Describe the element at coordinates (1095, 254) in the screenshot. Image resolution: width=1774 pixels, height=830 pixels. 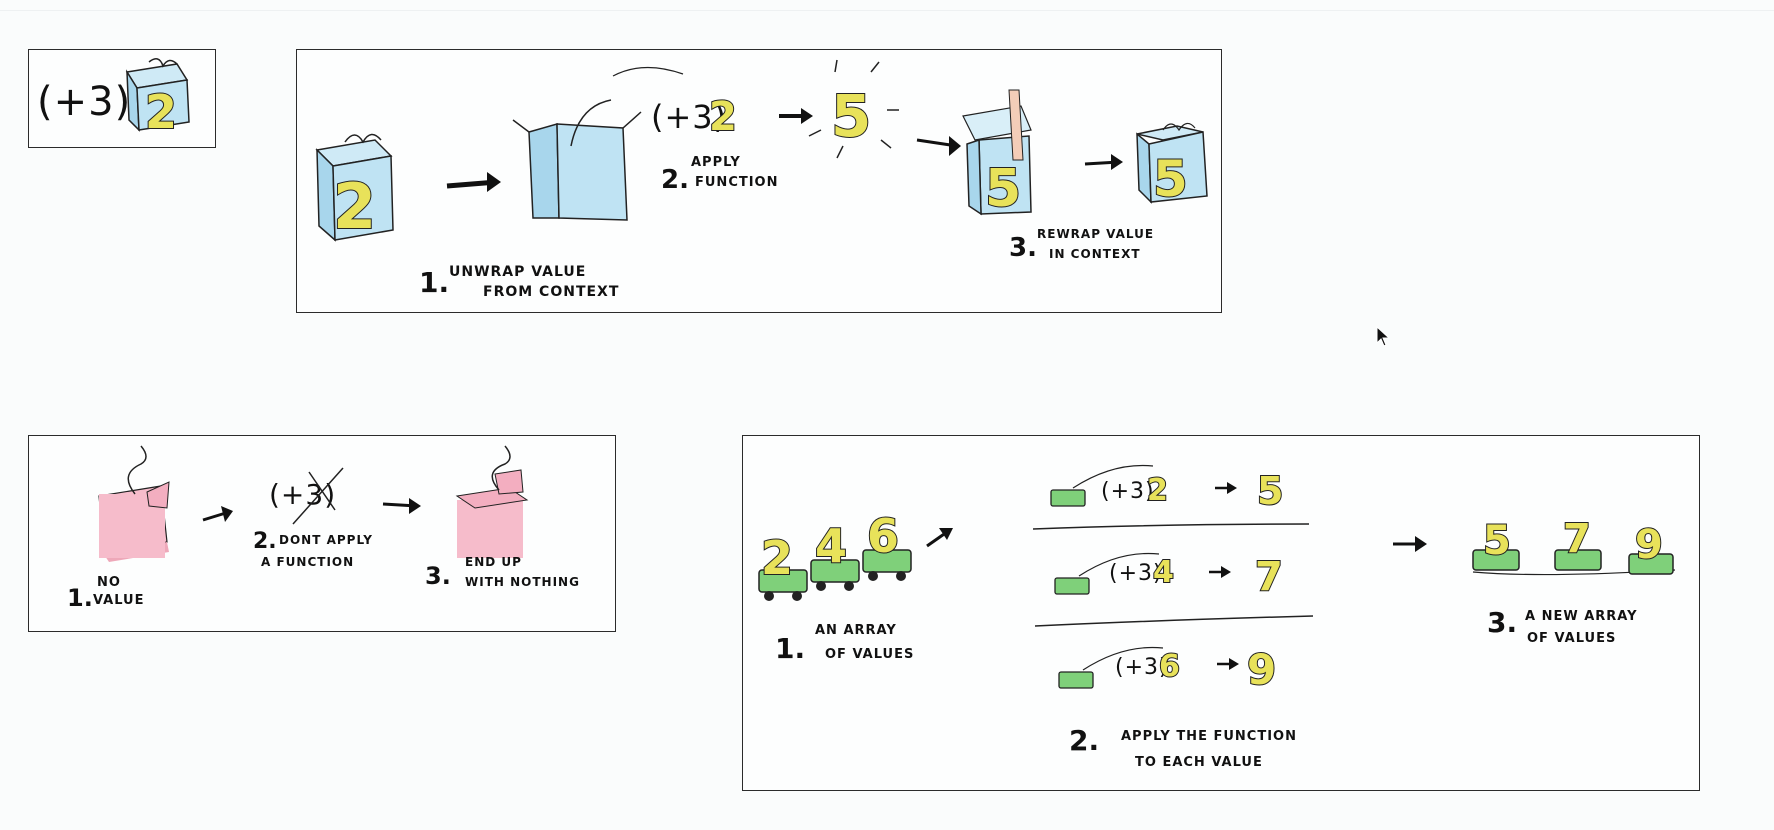
I see `step3-line2: IN CONTEXT` at that location.